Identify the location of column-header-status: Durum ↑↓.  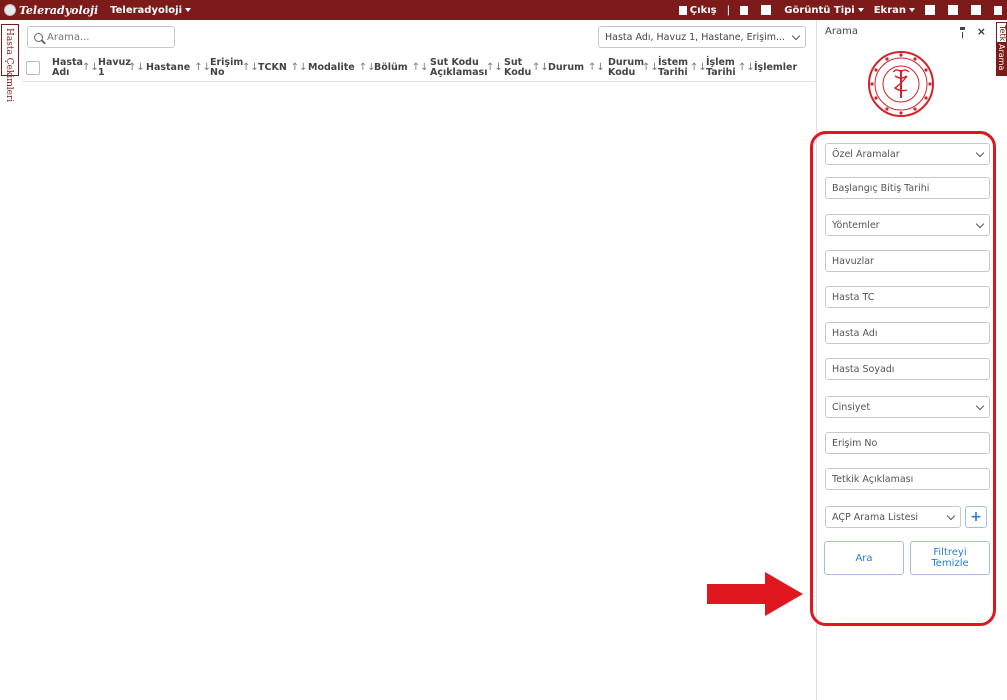
(576, 67).